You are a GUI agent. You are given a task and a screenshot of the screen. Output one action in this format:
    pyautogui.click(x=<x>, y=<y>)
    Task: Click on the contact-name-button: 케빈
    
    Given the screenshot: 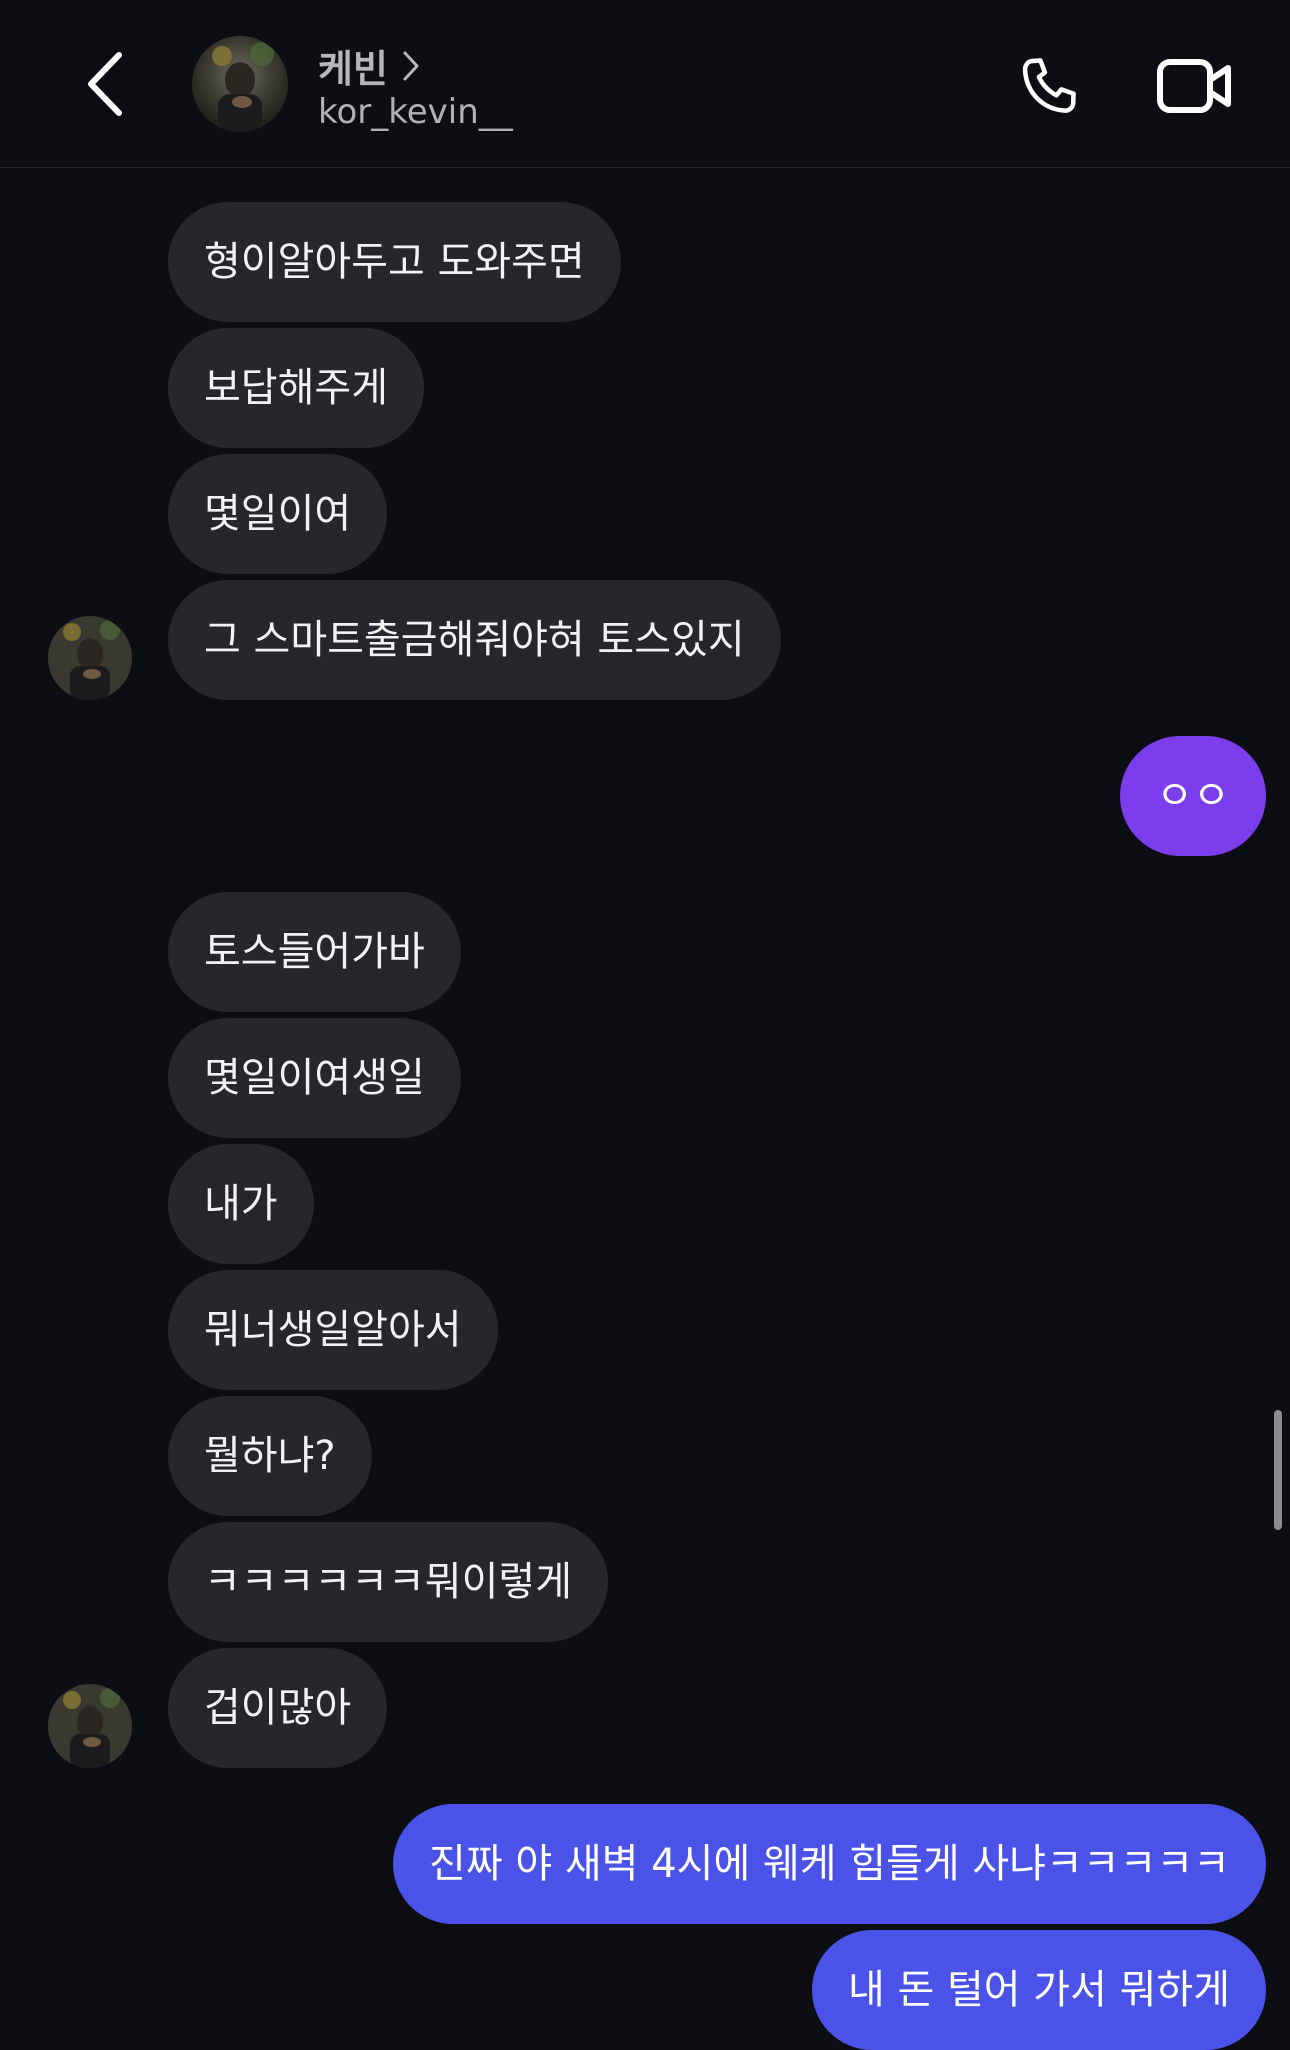 What is the action you would take?
    pyautogui.click(x=369, y=65)
    